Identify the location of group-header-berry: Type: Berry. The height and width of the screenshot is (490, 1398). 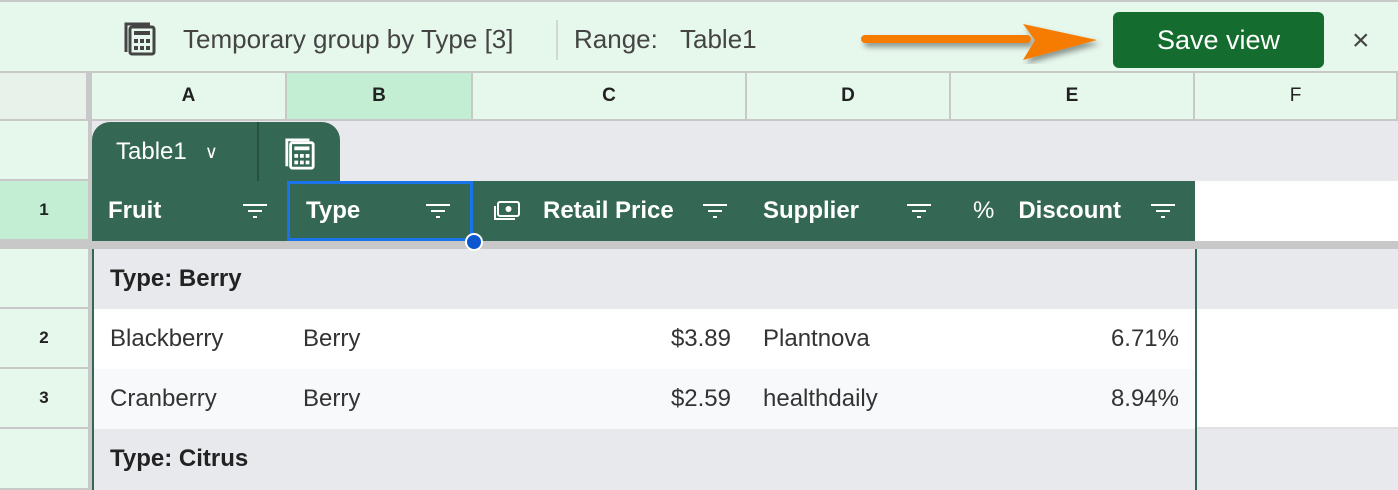
(644, 279).